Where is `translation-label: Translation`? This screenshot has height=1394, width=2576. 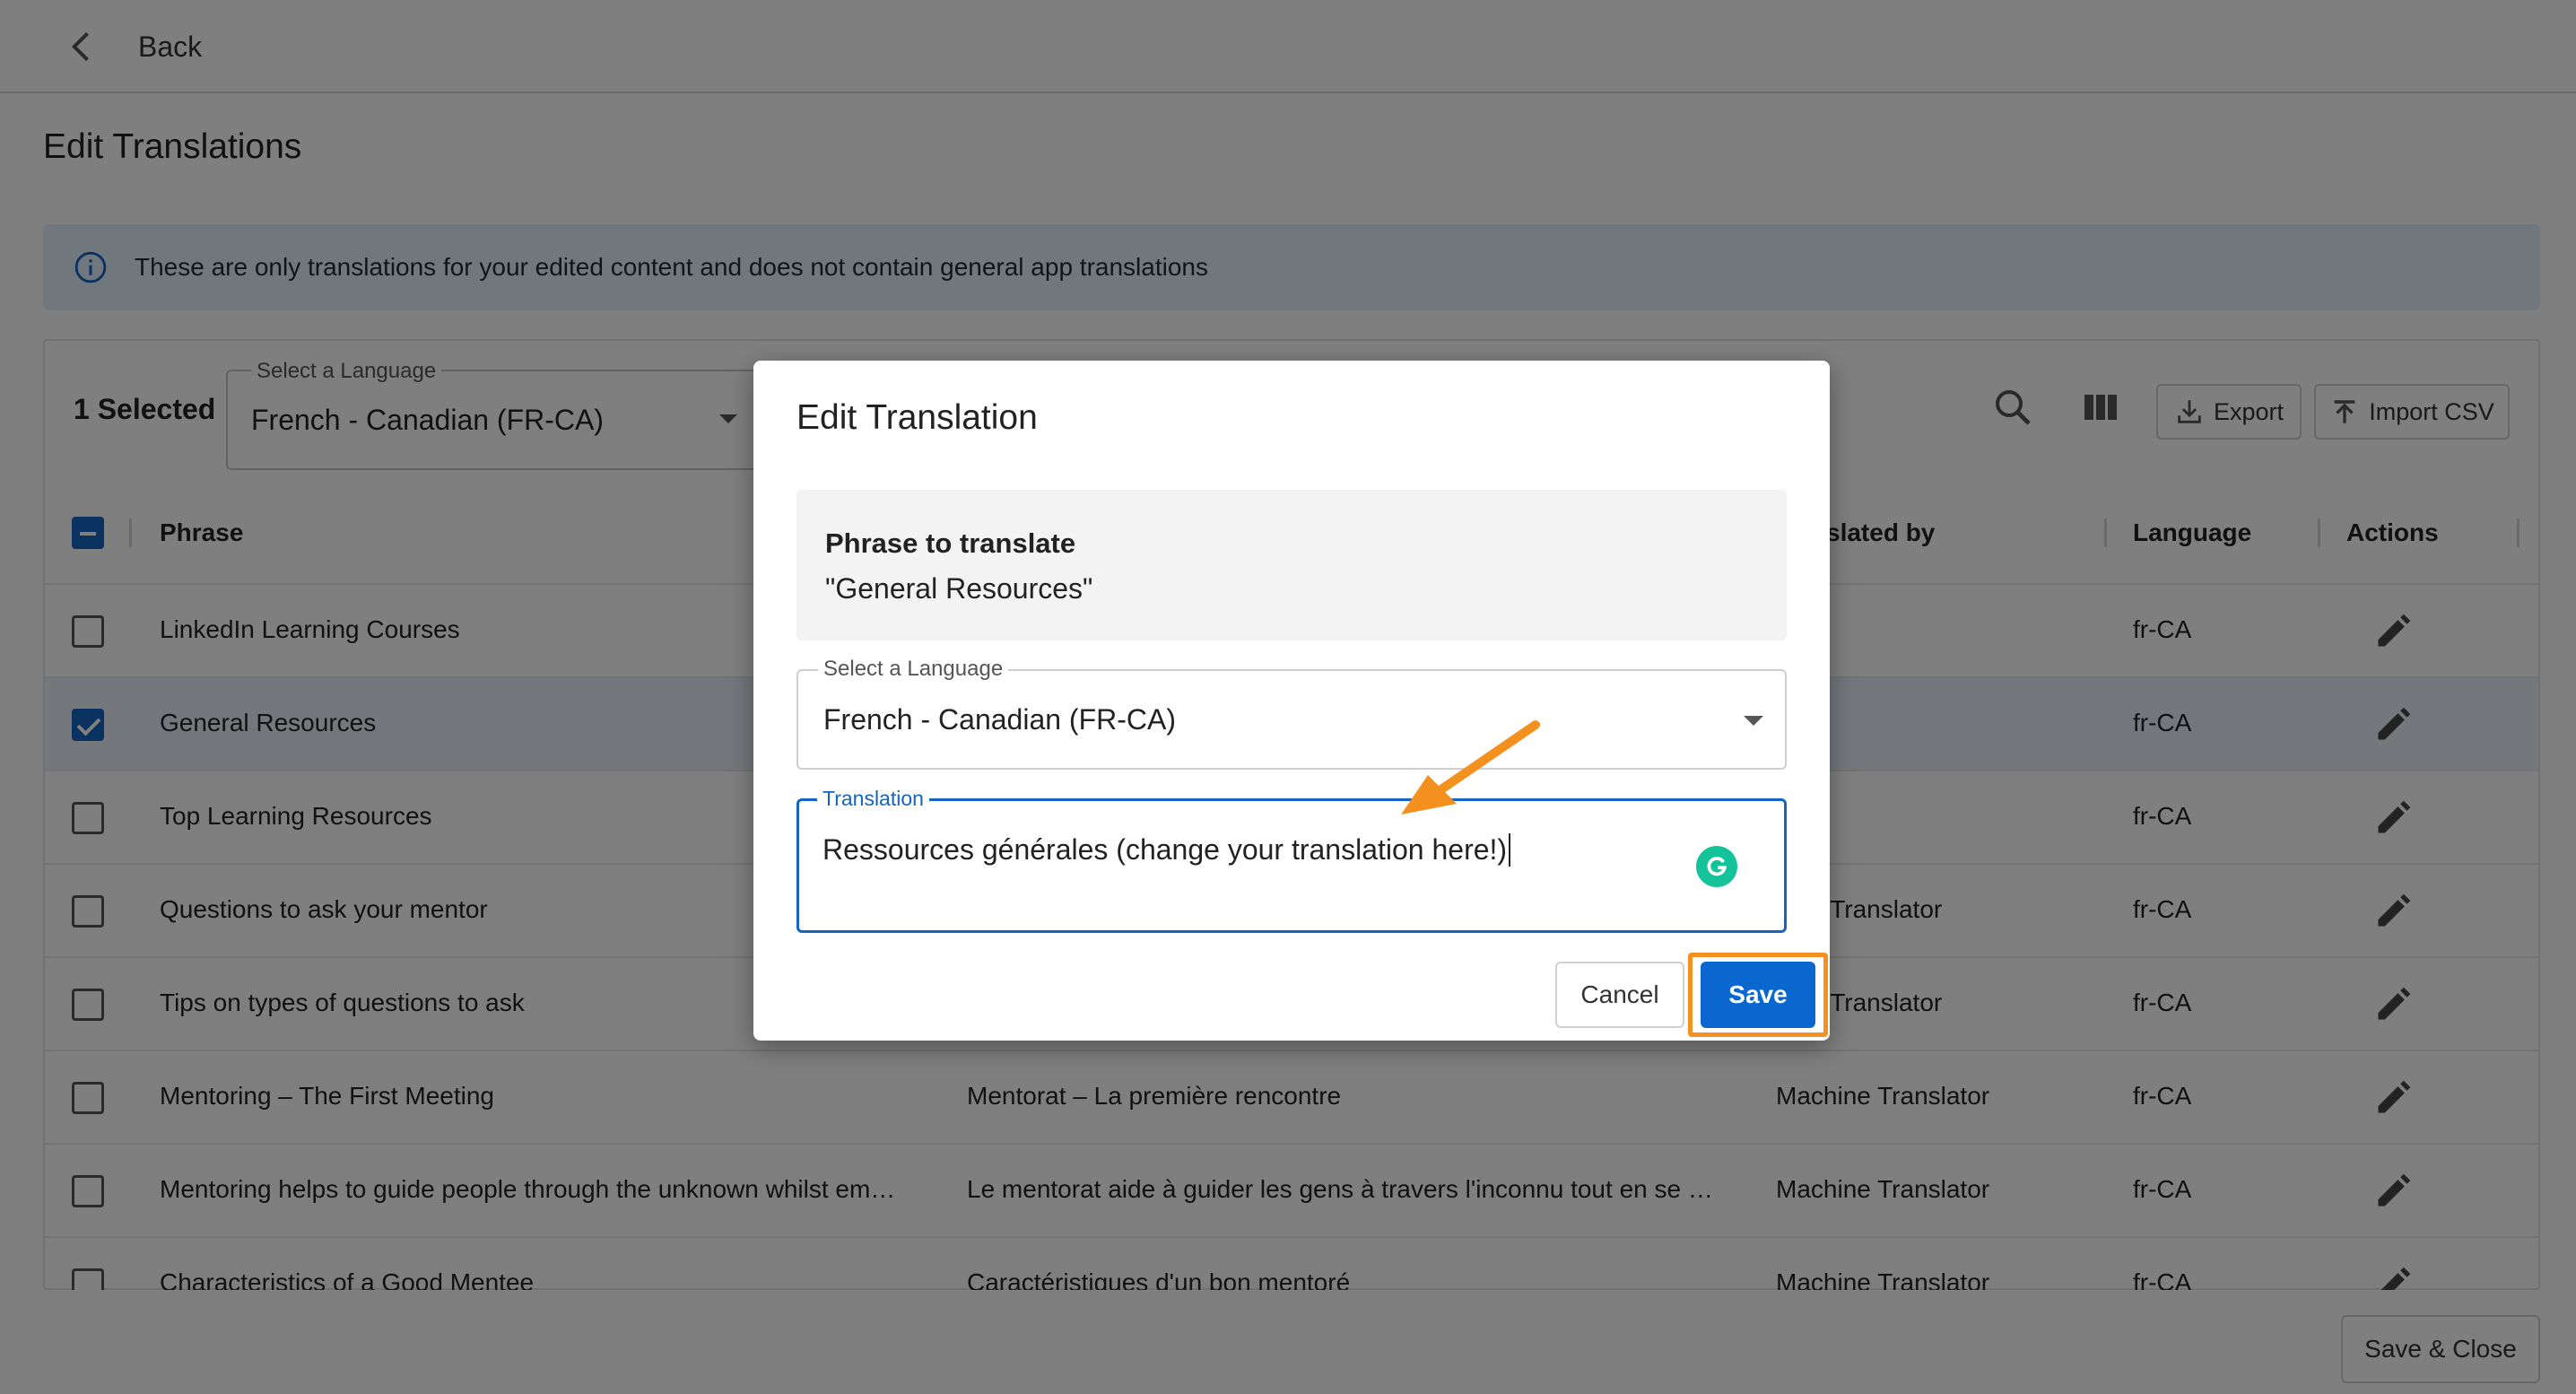
translation-label: Translation is located at coordinates (873, 799).